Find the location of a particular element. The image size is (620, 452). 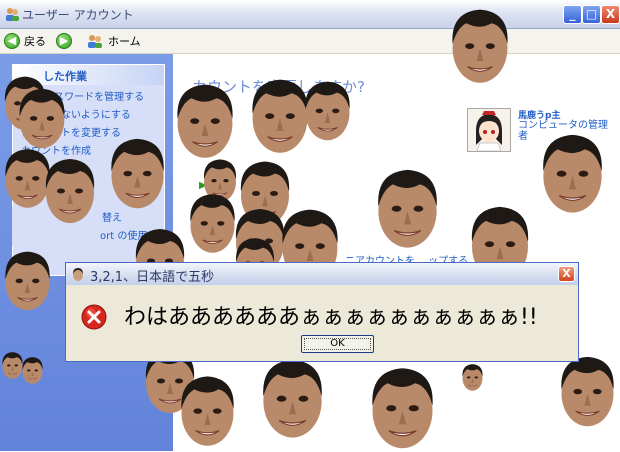

home-users-icon is located at coordinates (95, 41).